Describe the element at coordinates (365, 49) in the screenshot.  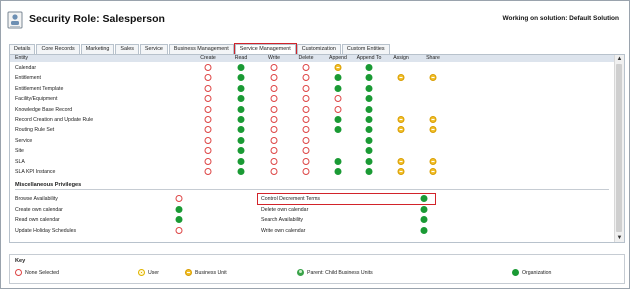
I see `tab-custom-entities: Custom Entities` at that location.